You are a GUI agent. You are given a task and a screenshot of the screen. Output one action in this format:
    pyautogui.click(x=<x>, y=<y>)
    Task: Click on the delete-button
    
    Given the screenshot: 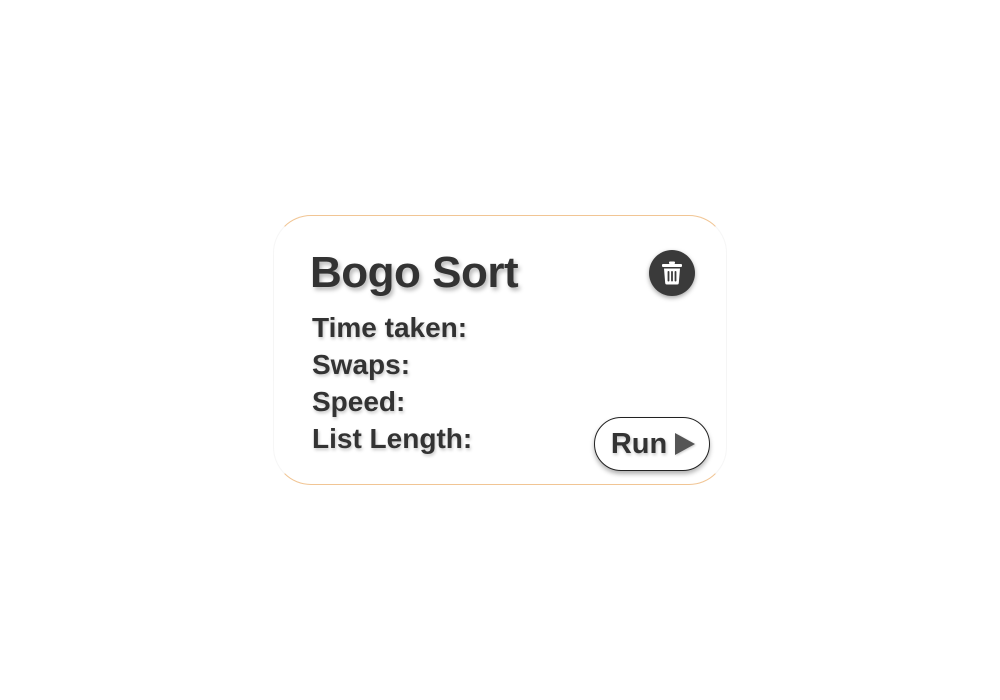 What is the action you would take?
    pyautogui.click(x=672, y=273)
    